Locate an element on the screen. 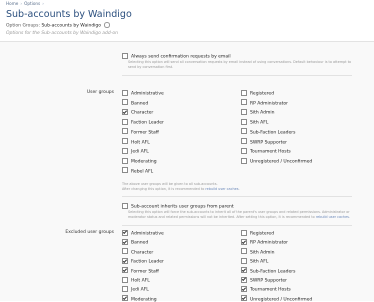 The height and width of the screenshot is (302, 374). user-group-option-sub-faction-leaders: Sub-Faction Leaders is located at coordinates (268, 131).